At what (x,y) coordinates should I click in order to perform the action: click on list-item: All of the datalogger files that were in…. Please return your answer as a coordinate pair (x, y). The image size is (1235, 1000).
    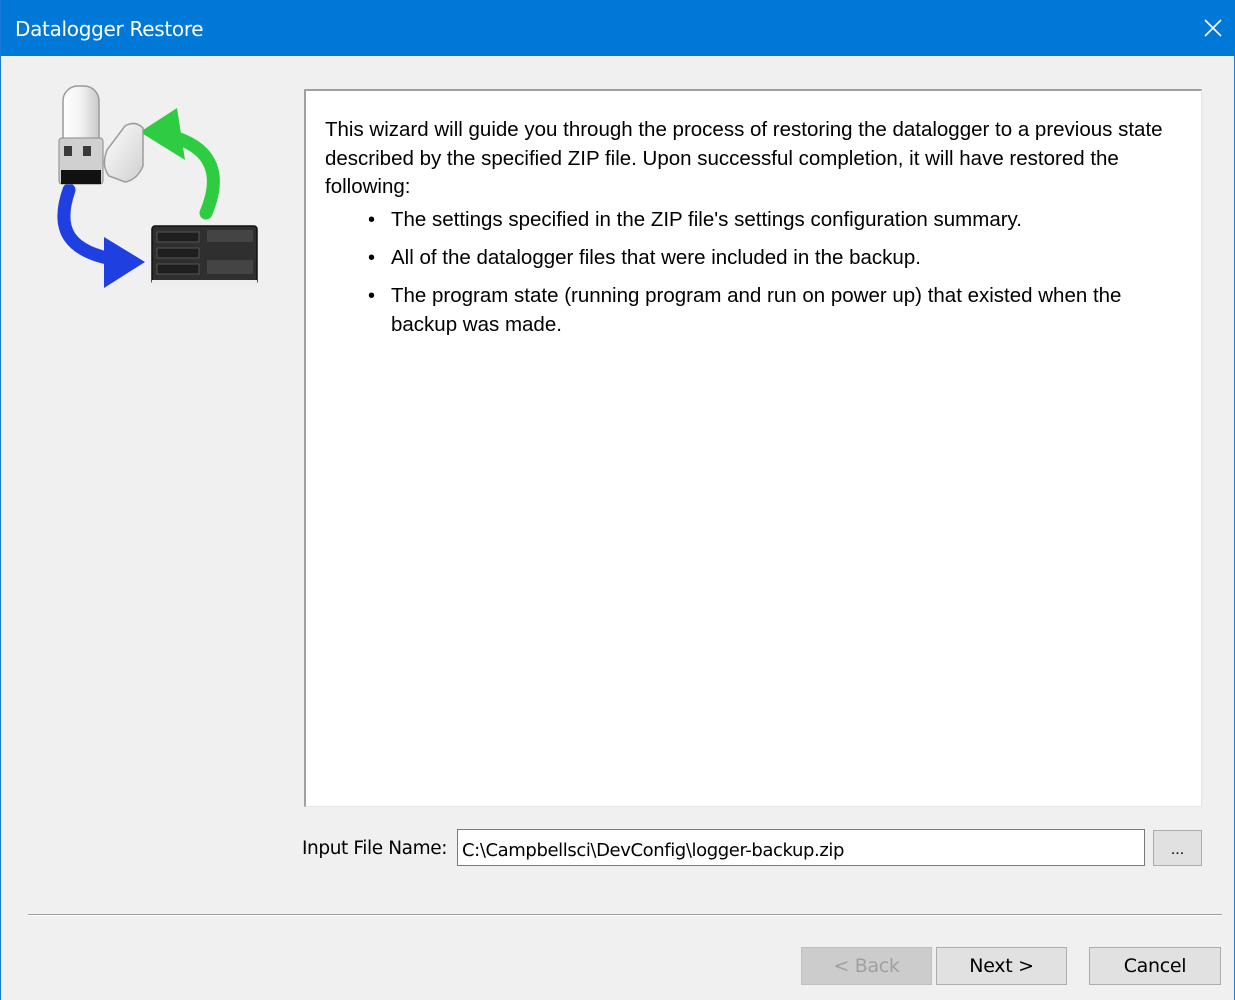
    Looking at the image, I should click on (769, 258).